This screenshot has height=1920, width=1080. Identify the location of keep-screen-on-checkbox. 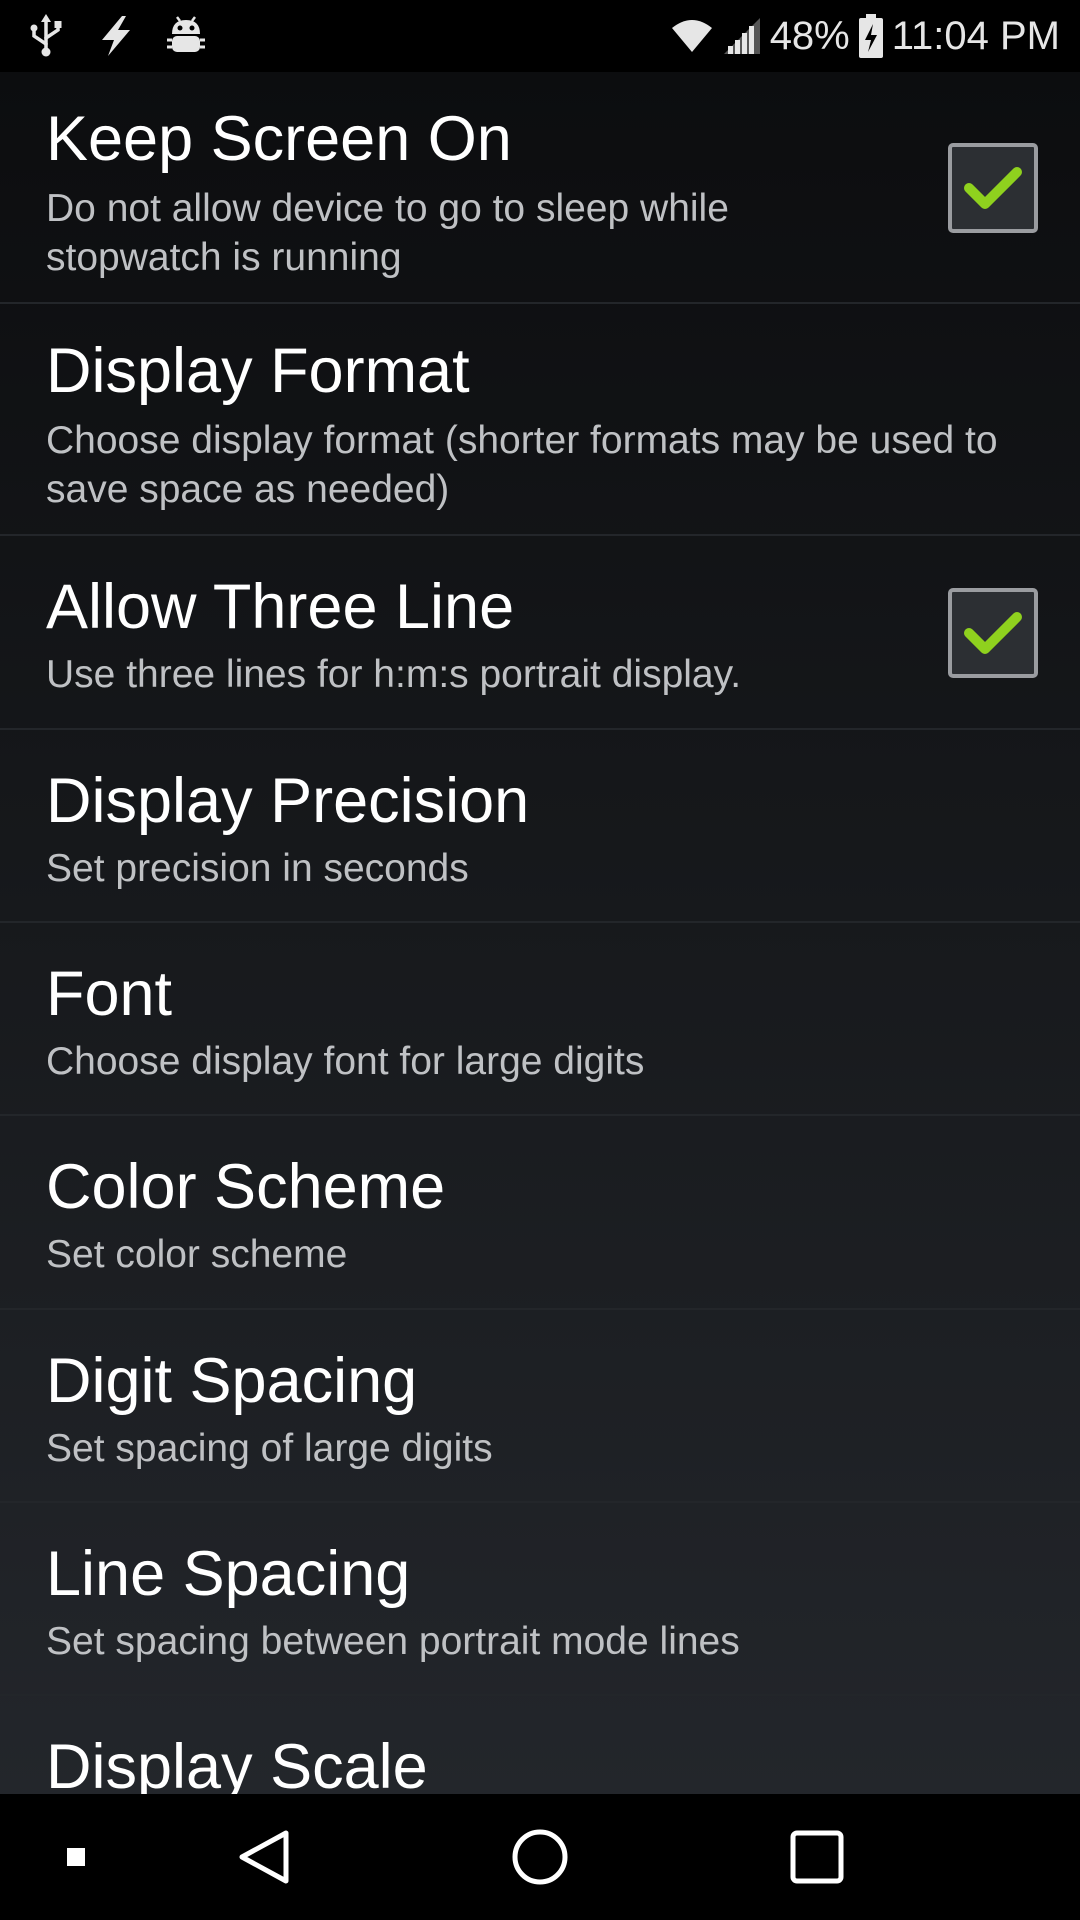
(993, 188).